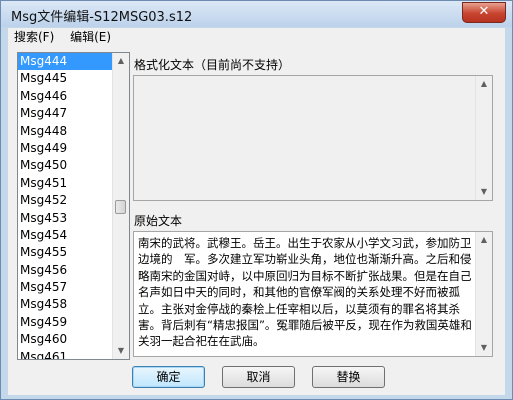 The height and width of the screenshot is (400, 513). Describe the element at coordinates (66, 354) in the screenshot. I see `list-item: Msg461` at that location.